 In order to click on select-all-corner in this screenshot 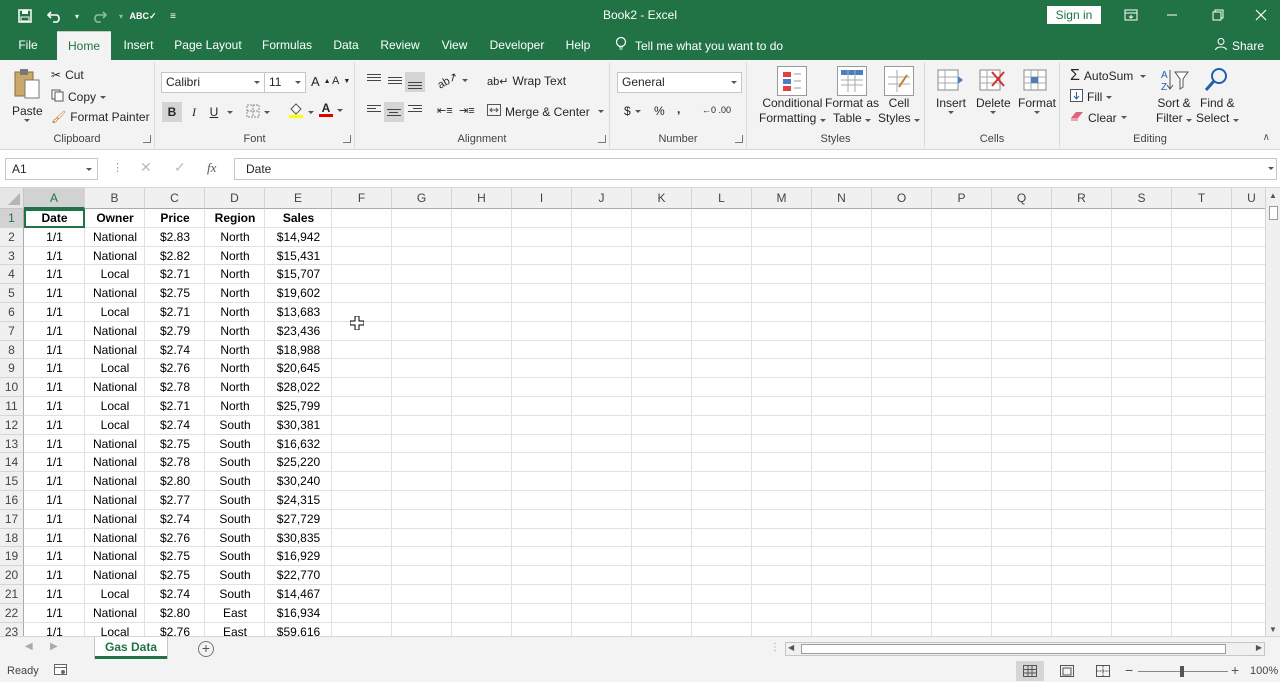, I will do `click(12, 198)`.